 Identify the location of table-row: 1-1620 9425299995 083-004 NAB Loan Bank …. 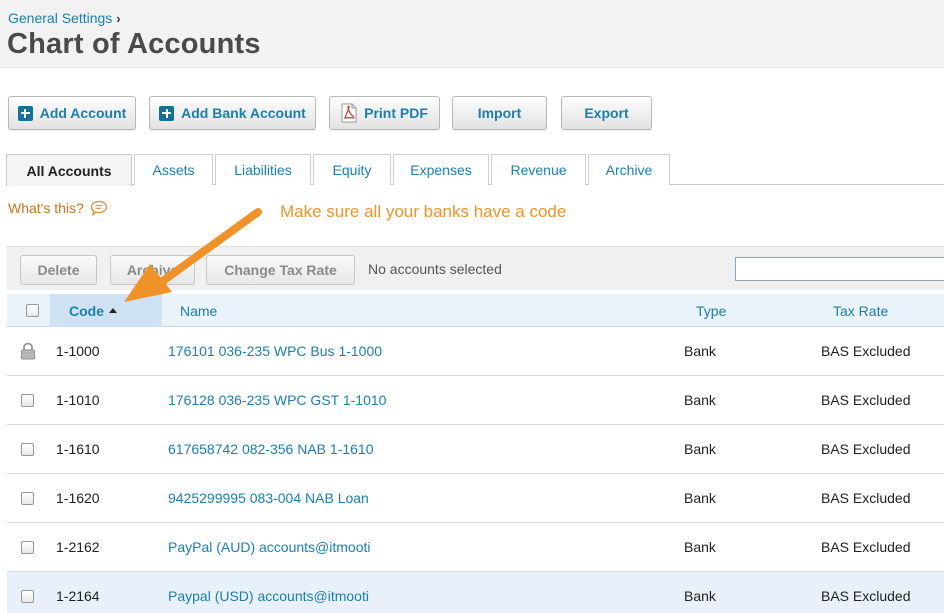
(475, 498).